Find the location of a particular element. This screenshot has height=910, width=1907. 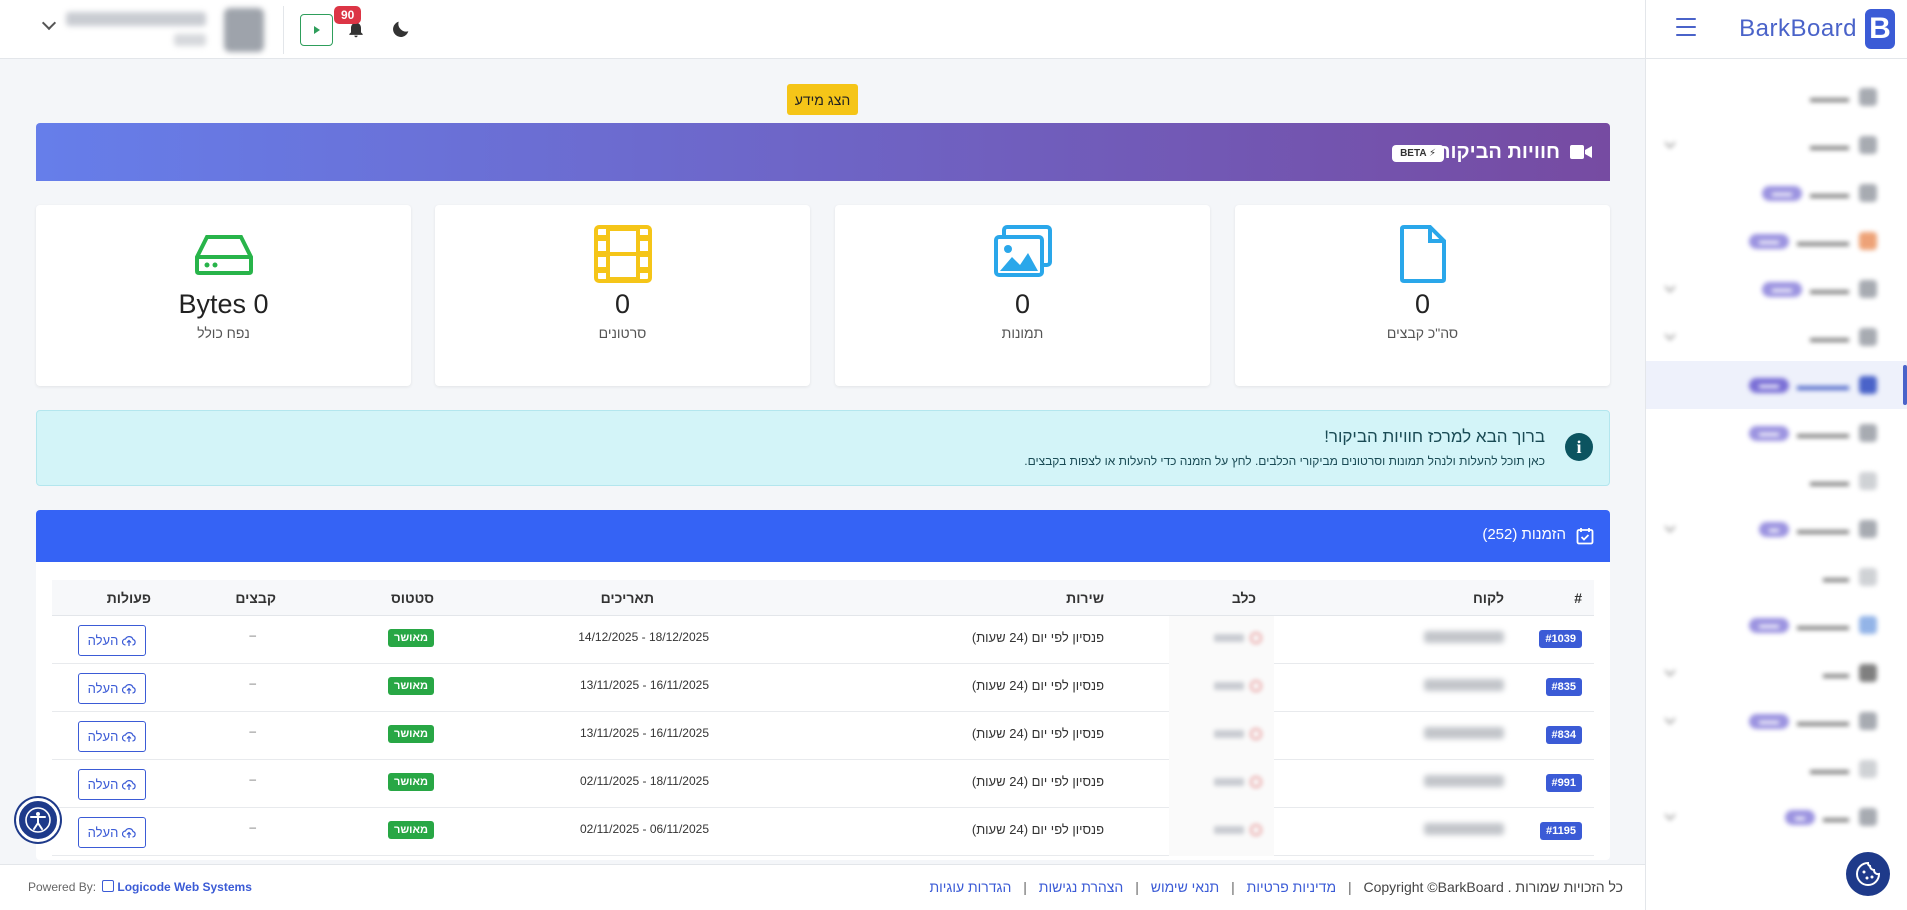

play-icon is located at coordinates (316, 30).